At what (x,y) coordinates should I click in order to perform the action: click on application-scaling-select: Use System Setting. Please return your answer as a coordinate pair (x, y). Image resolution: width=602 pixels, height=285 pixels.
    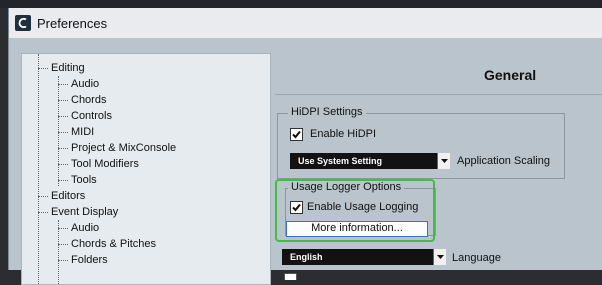
    Looking at the image, I should click on (370, 161).